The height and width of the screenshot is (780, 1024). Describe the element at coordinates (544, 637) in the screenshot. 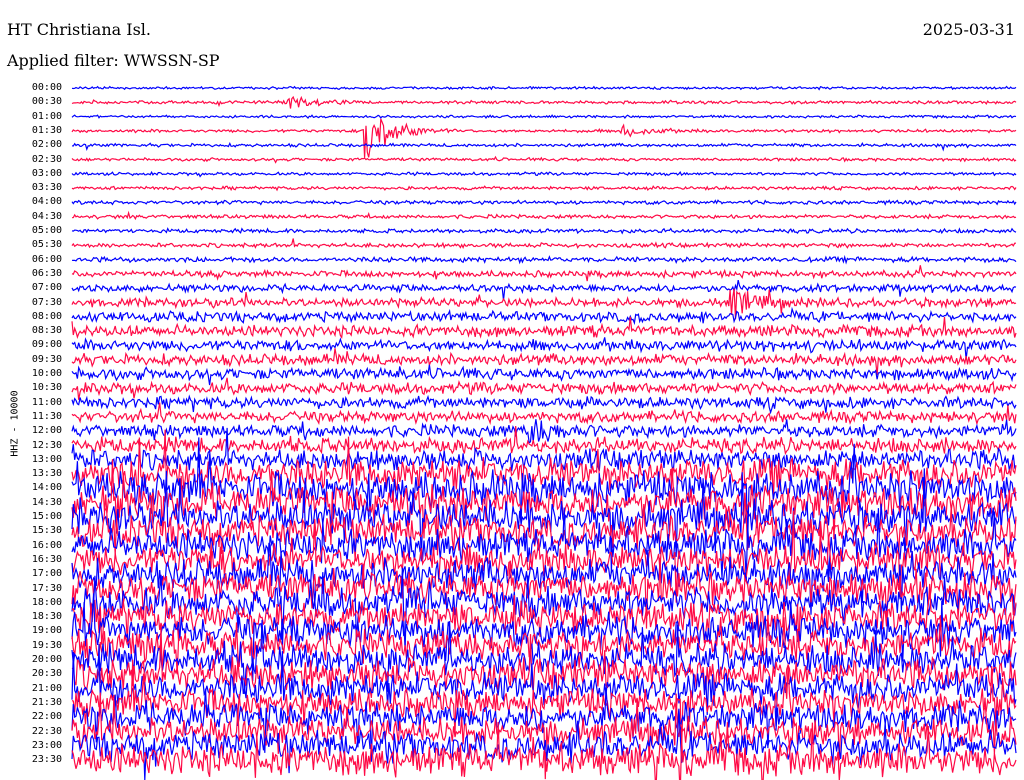

I see `trace-1900` at that location.